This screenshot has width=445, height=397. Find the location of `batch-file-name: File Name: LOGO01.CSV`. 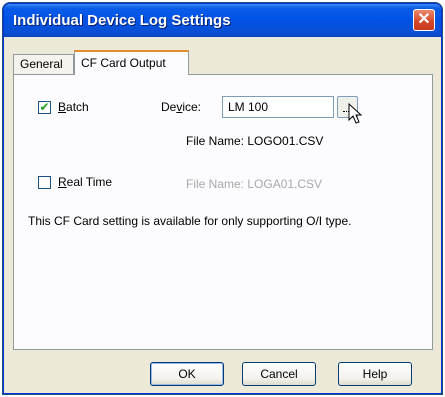

batch-file-name: File Name: LOGO01.CSV is located at coordinates (255, 141).